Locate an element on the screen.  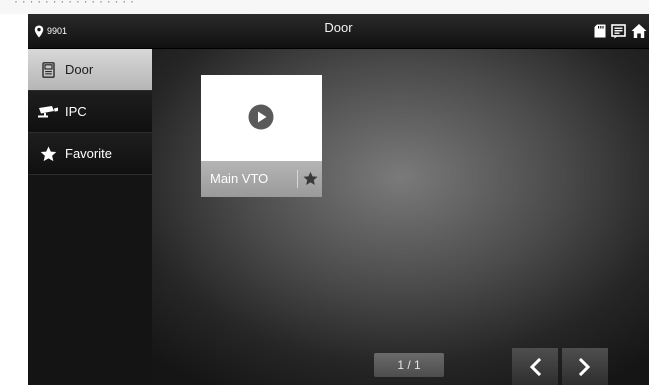
chevron-right-icon is located at coordinates (585, 366).